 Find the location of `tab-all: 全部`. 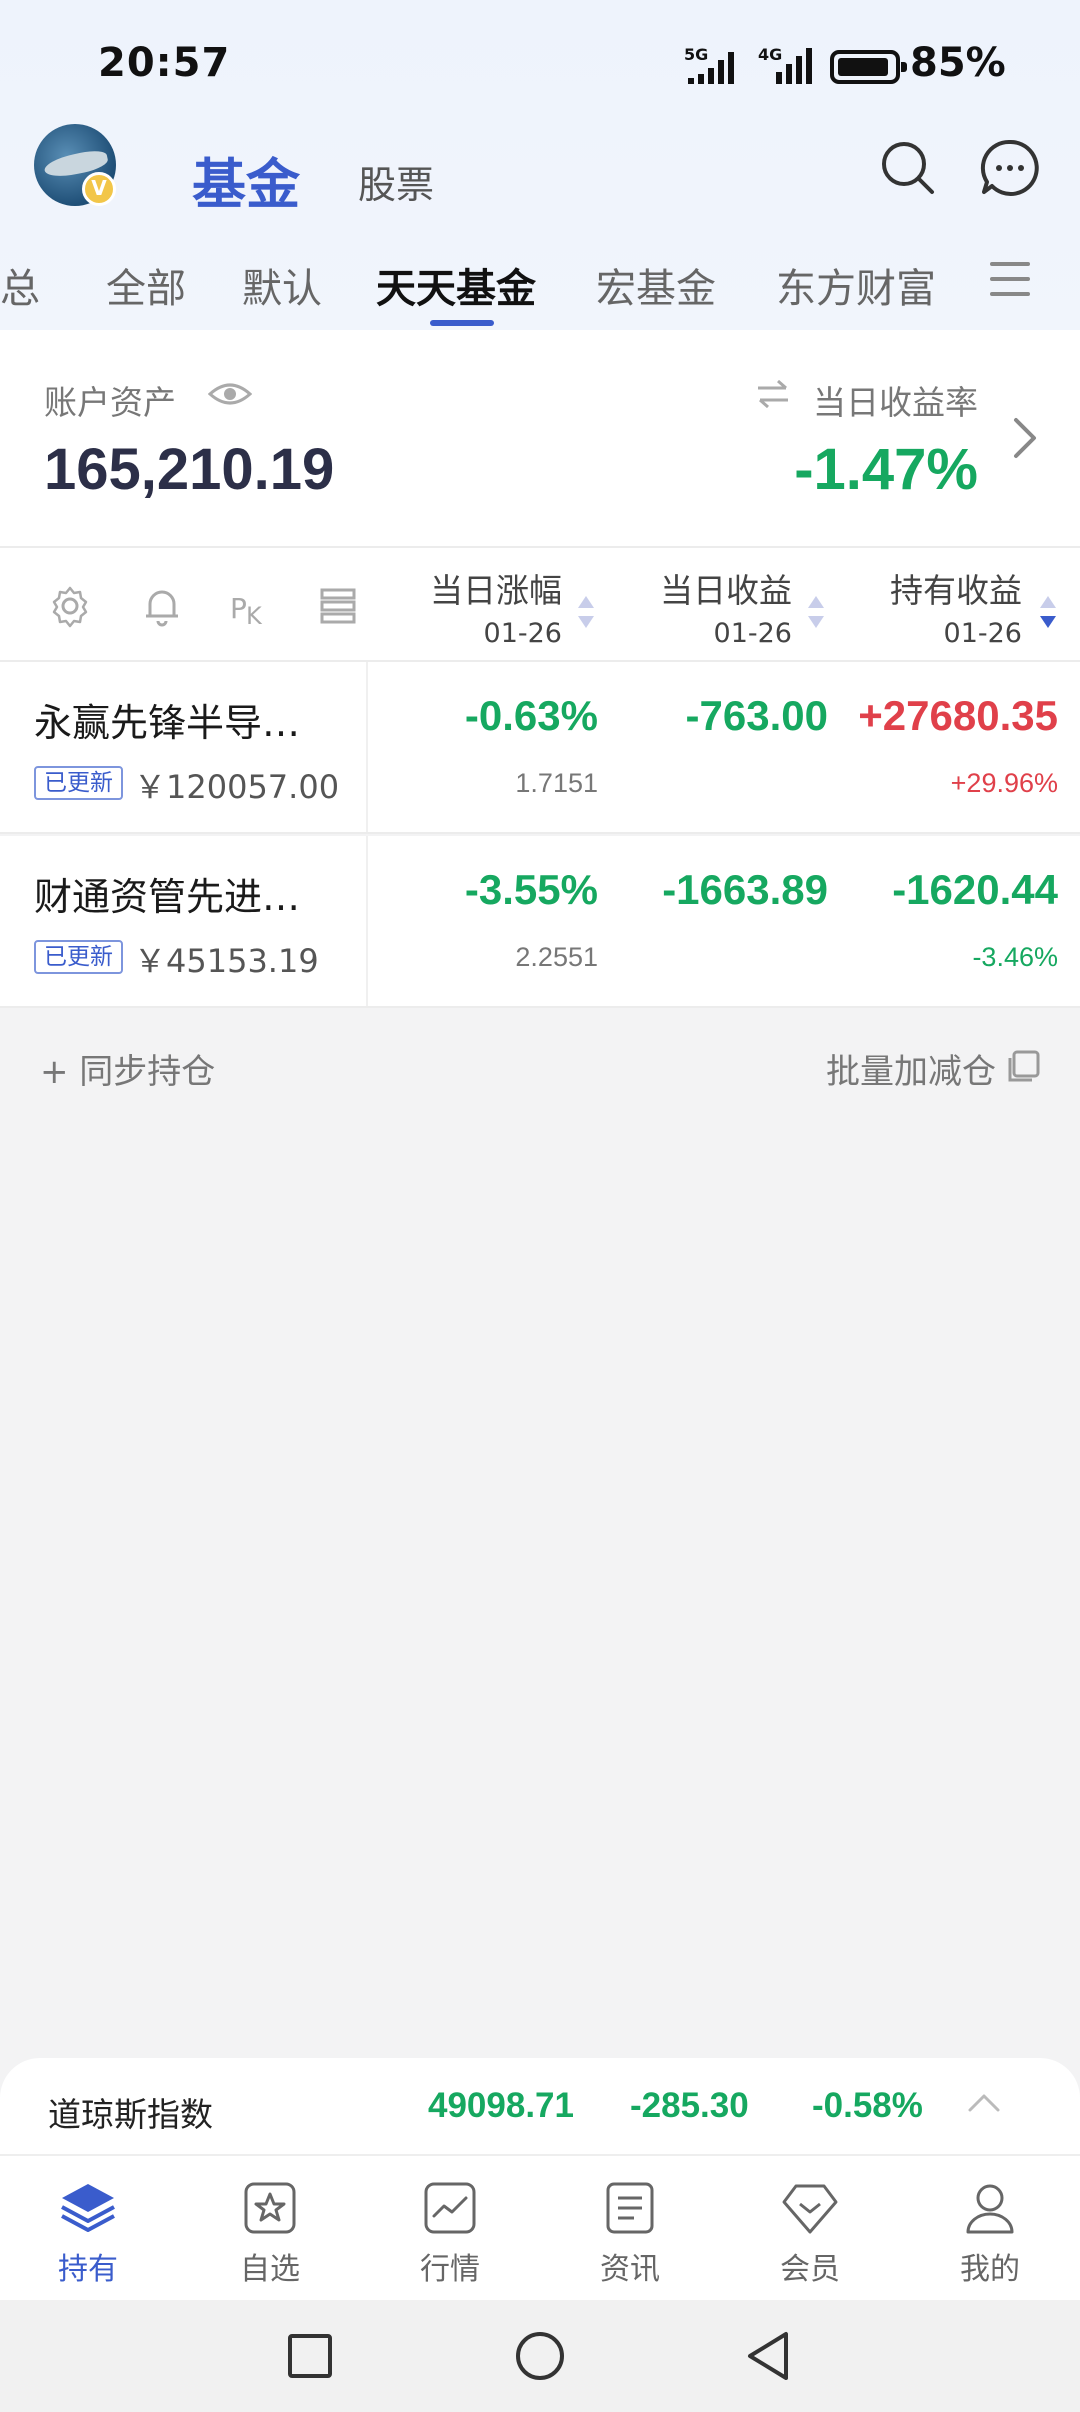

tab-all: 全部 is located at coordinates (146, 285).